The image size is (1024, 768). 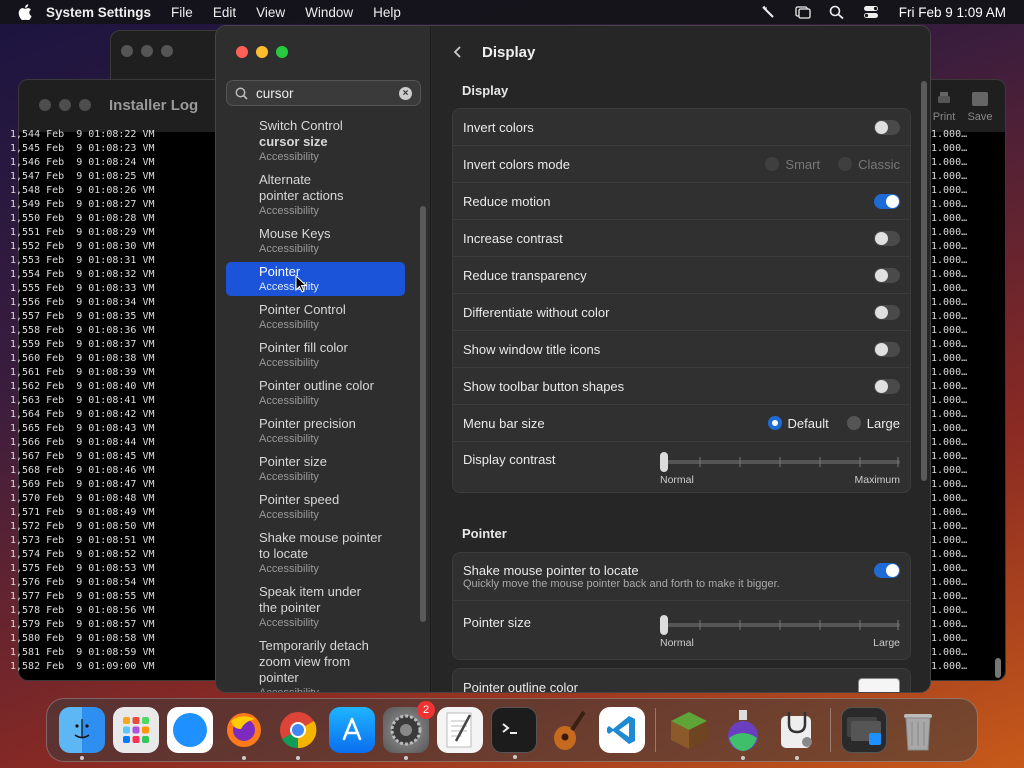 I want to click on log-line: 1,544 Feb 9 01:08:22 VM, so click(x=82, y=134).